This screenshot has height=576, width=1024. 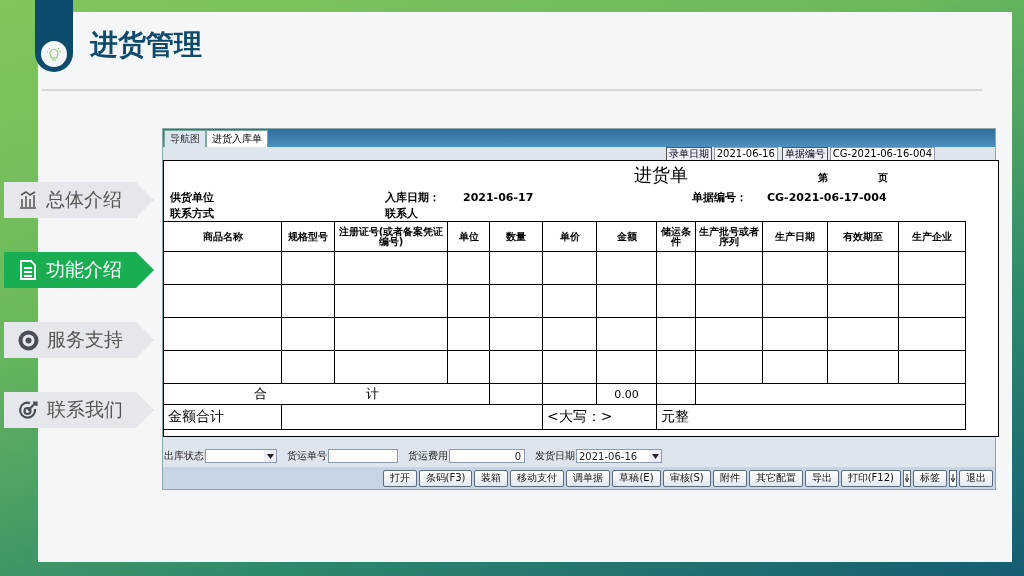 What do you see at coordinates (241, 456) in the screenshot?
I see `dropdown-field` at bounding box center [241, 456].